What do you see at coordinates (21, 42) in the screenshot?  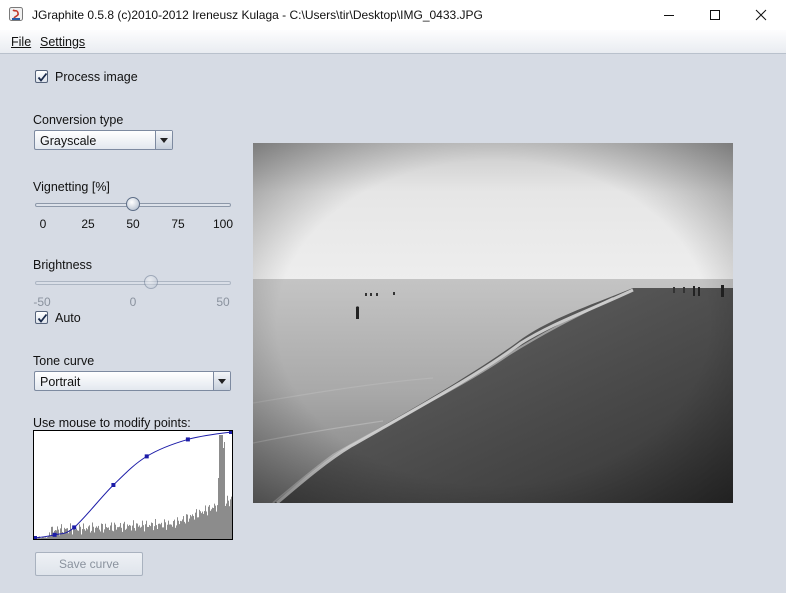 I see `menu-file: File` at bounding box center [21, 42].